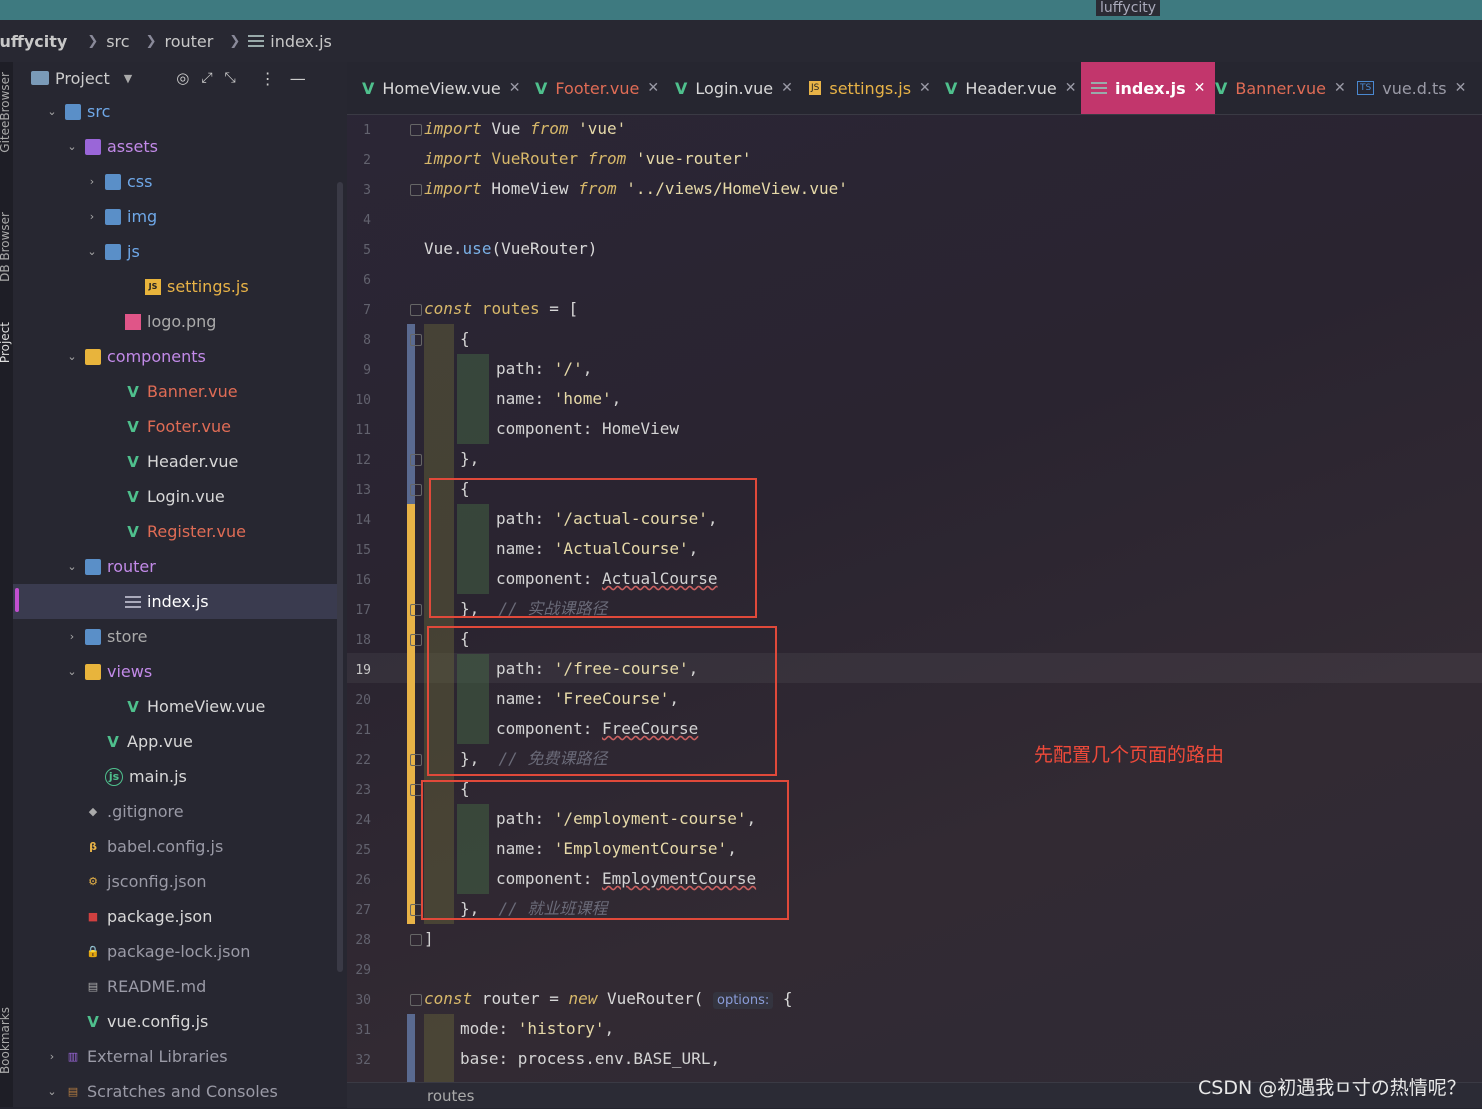 This screenshot has width=1482, height=1109. Describe the element at coordinates (6, 342) in the screenshot. I see `side-tab-project: Project` at that location.